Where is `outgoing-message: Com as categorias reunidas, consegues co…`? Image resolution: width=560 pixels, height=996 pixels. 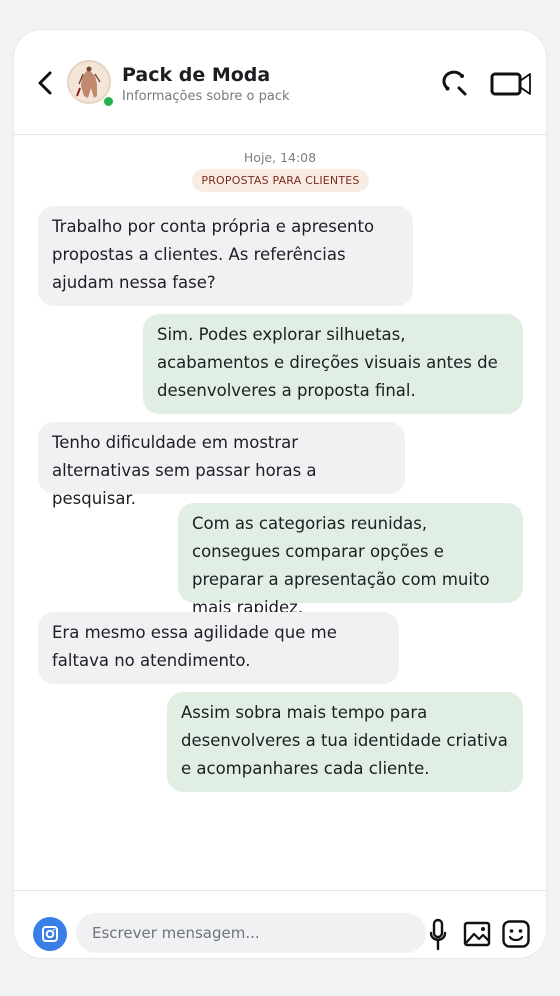
outgoing-message: Com as categorias reunidas, consegues co… is located at coordinates (350, 560).